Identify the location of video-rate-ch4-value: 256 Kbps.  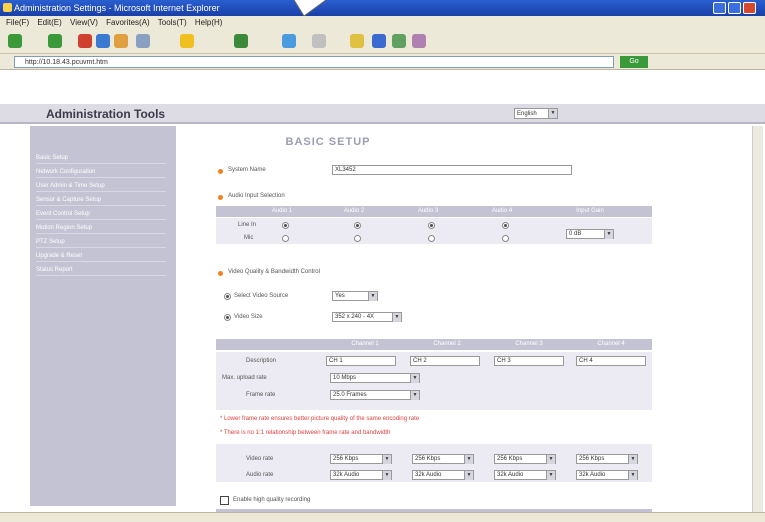
(592, 459).